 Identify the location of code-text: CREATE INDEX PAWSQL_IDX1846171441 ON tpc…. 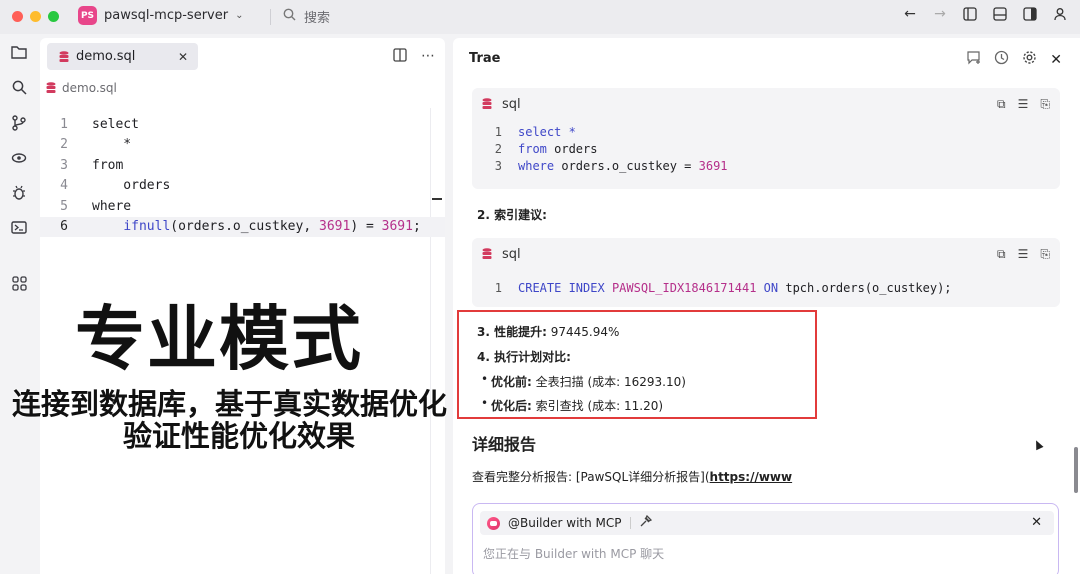
(735, 287).